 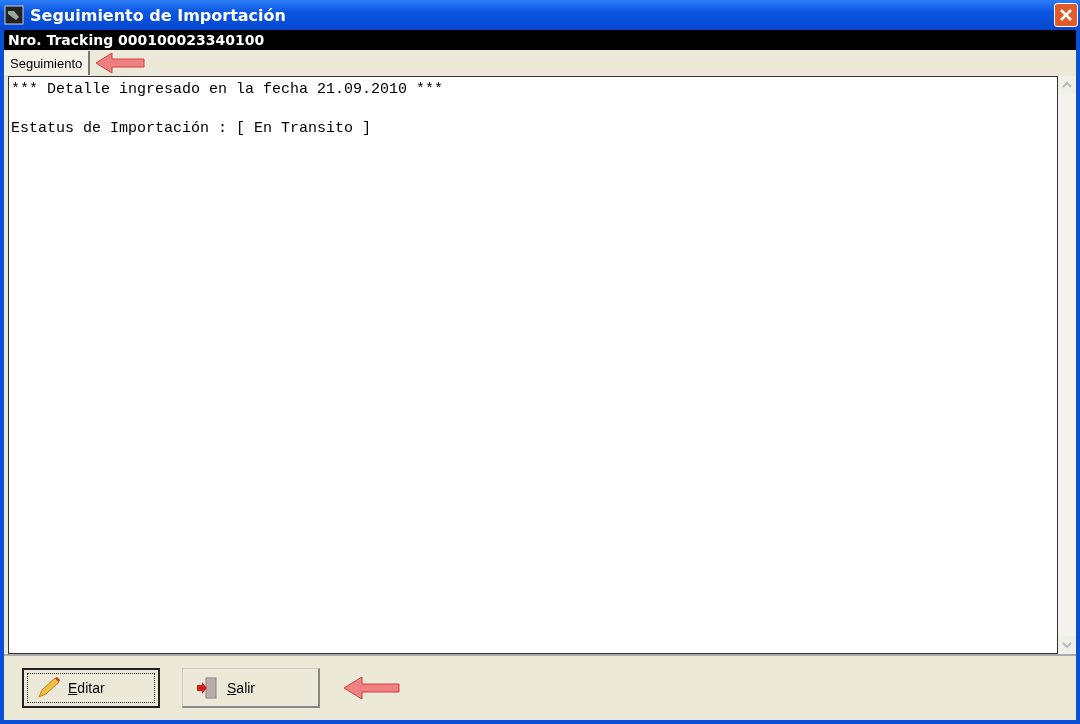 I want to click on scroll-up-icon, so click(x=1067, y=85).